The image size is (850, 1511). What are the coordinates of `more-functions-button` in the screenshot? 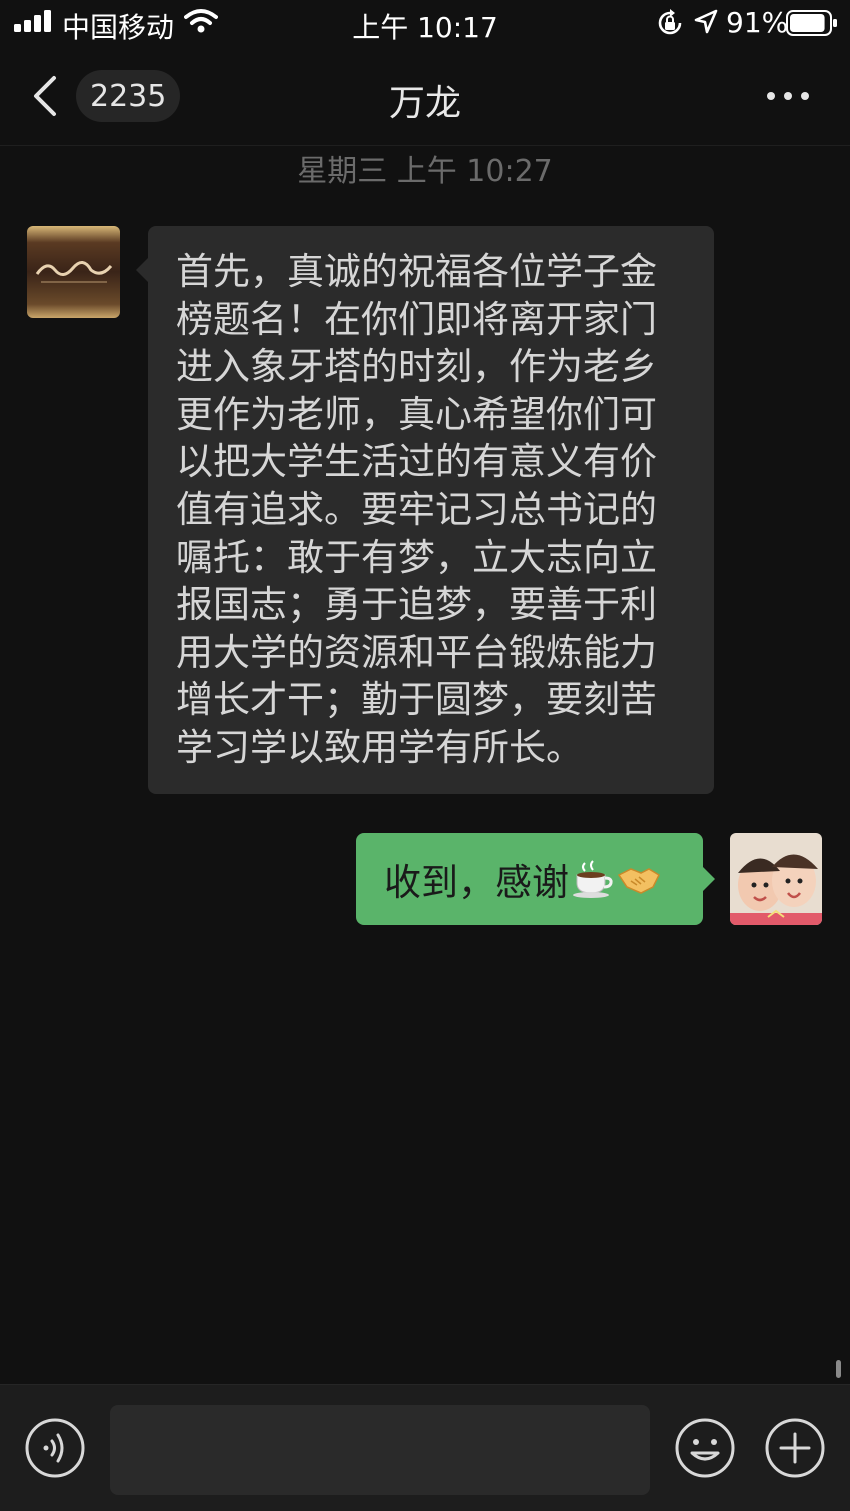 It's located at (795, 1448).